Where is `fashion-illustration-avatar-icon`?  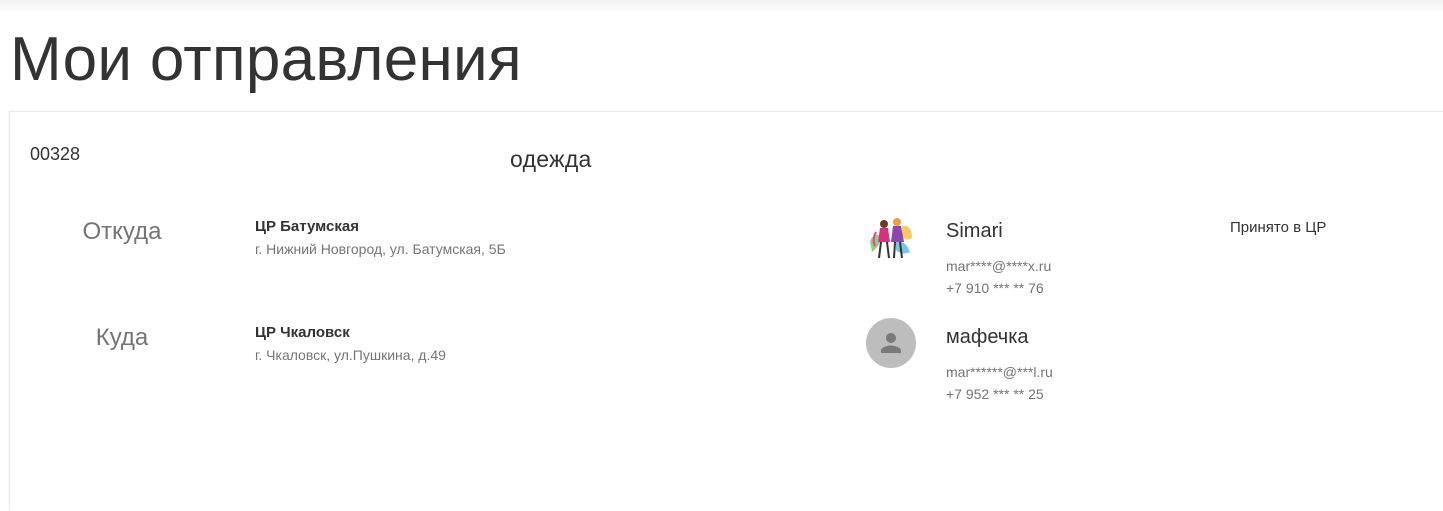
fashion-illustration-avatar-icon is located at coordinates (891, 237).